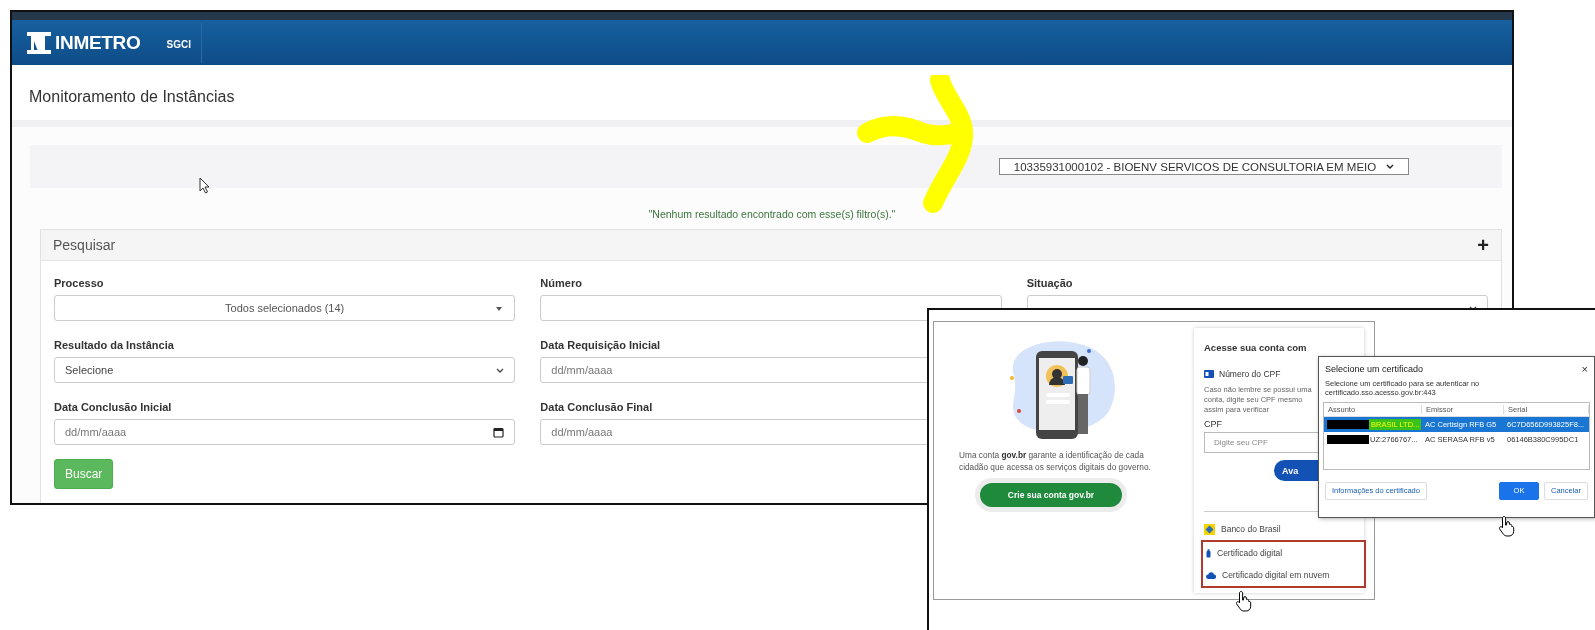 The height and width of the screenshot is (630, 1595). Describe the element at coordinates (596, 407) in the screenshot. I see `field-label: Data Conclusão Final` at that location.